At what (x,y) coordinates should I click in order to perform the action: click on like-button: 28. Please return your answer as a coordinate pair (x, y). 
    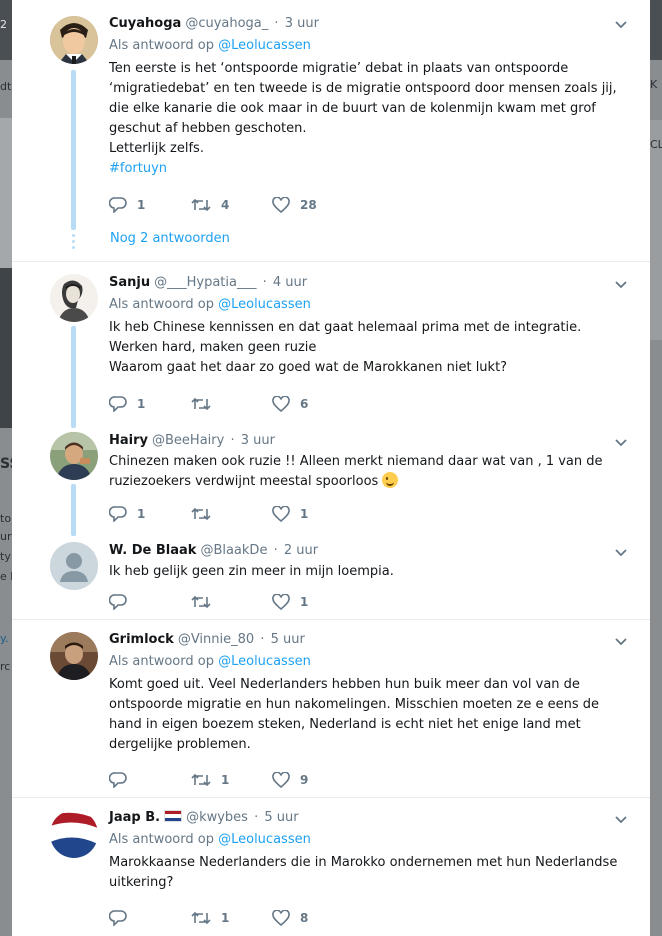
    Looking at the image, I should click on (294, 205).